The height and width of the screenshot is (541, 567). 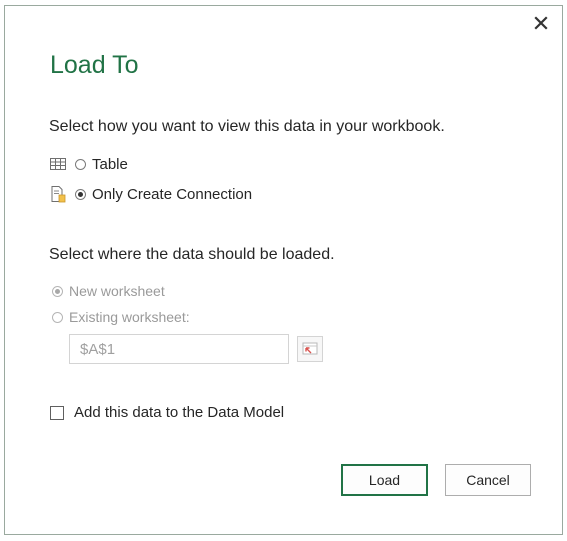 What do you see at coordinates (384, 480) in the screenshot?
I see `load-button: Load` at bounding box center [384, 480].